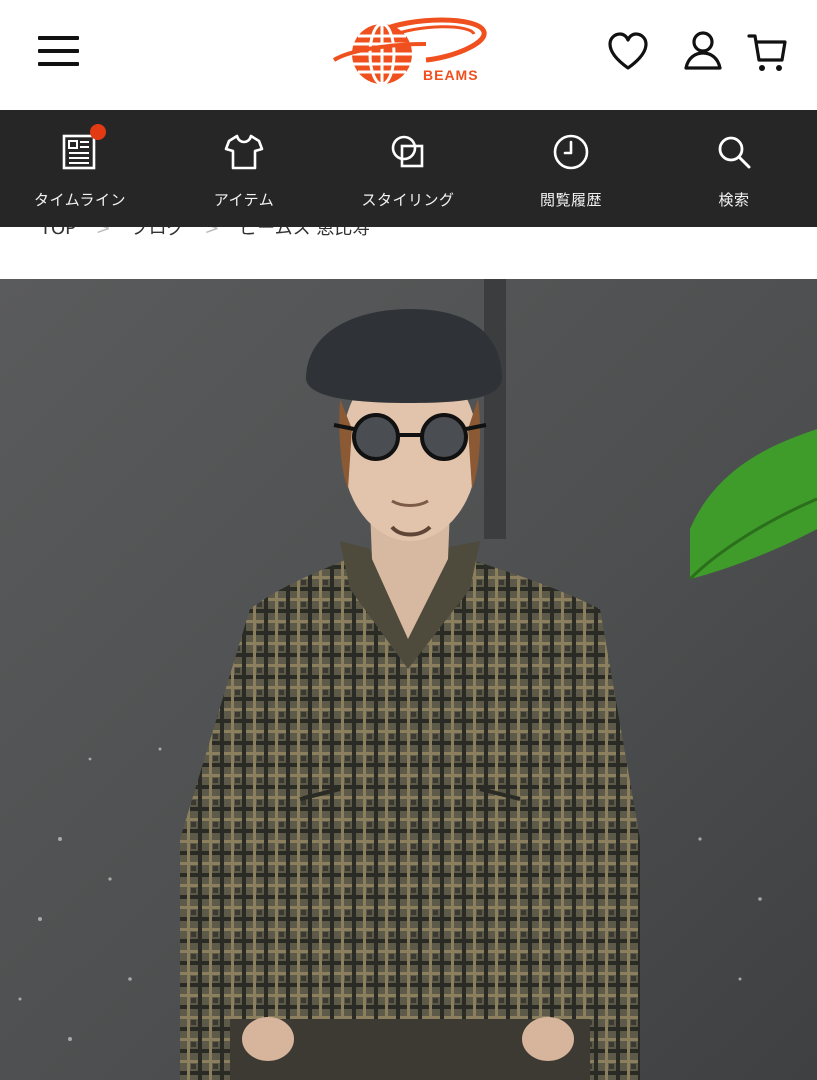 The height and width of the screenshot is (1080, 817). I want to click on beams-logo: BEAMS, so click(410, 52).